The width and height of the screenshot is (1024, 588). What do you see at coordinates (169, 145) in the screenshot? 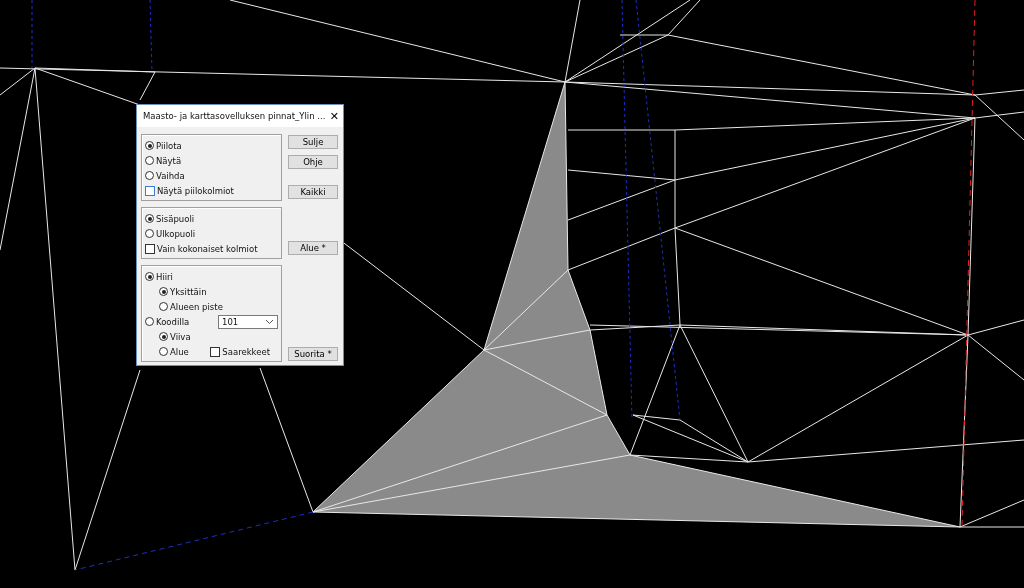
I see `option-label: Piilota` at bounding box center [169, 145].